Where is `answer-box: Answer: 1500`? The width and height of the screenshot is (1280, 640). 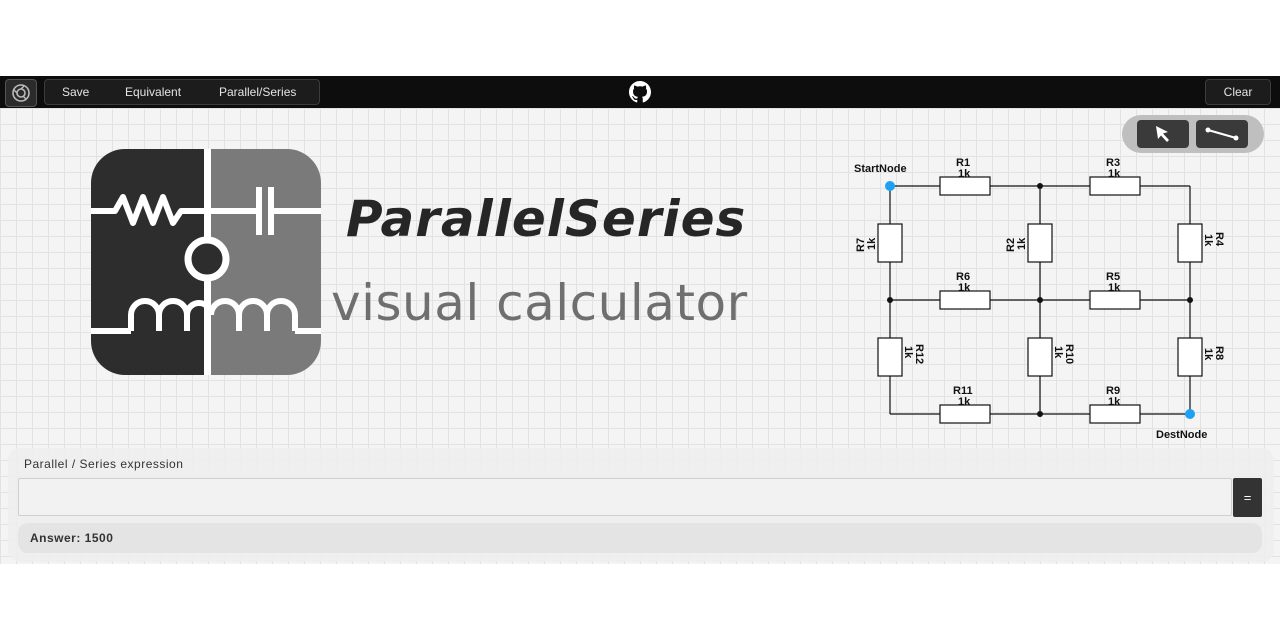
answer-box: Answer: 1500 is located at coordinates (640, 538).